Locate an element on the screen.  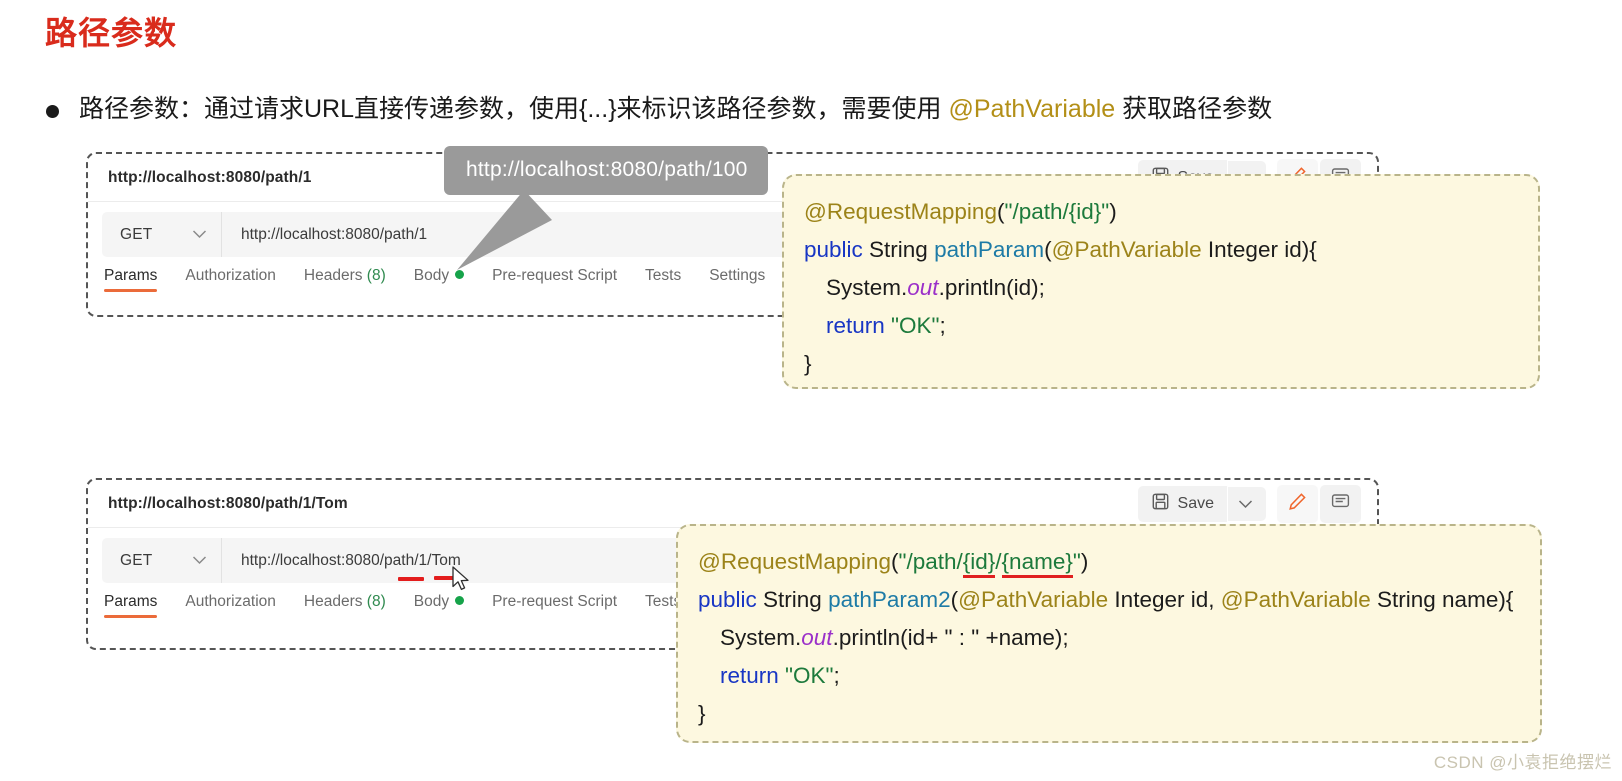
panel2-url-input: http://localhost:8080/path/1/Tom is located at coordinates (341, 561).